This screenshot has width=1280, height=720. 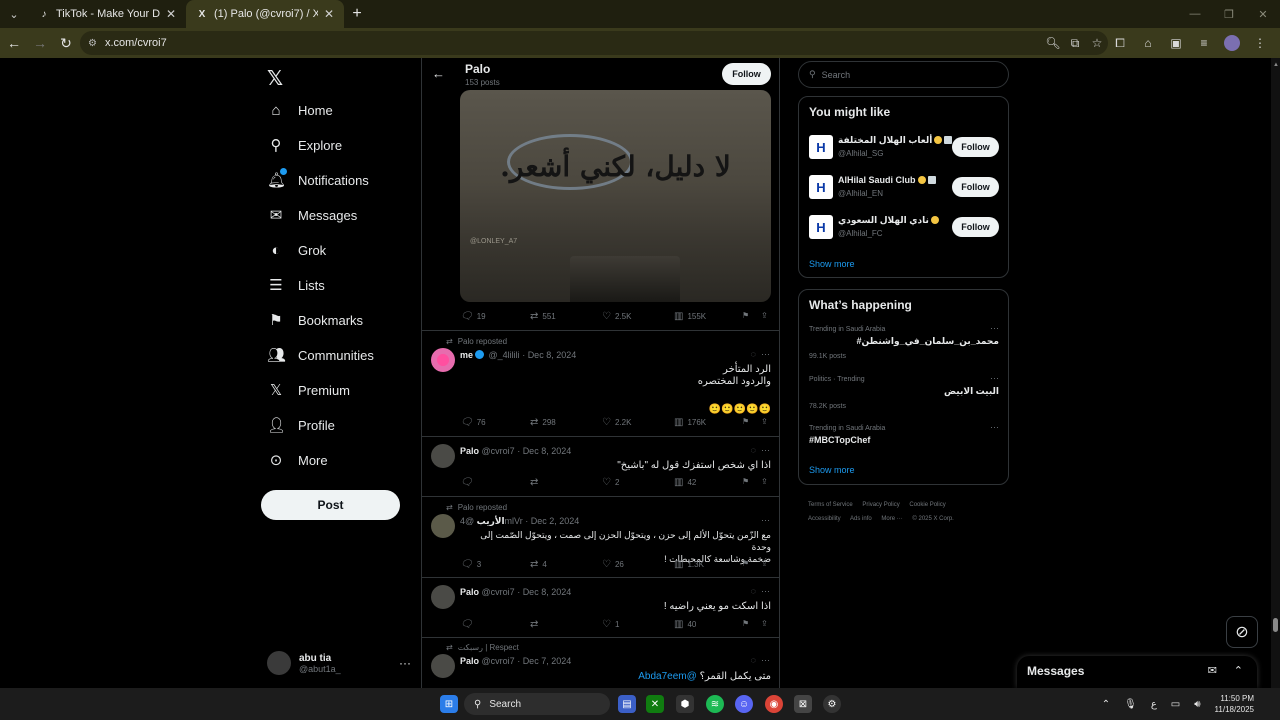 I want to click on tray-overflow-icon: ⌃, so click(x=1106, y=704).